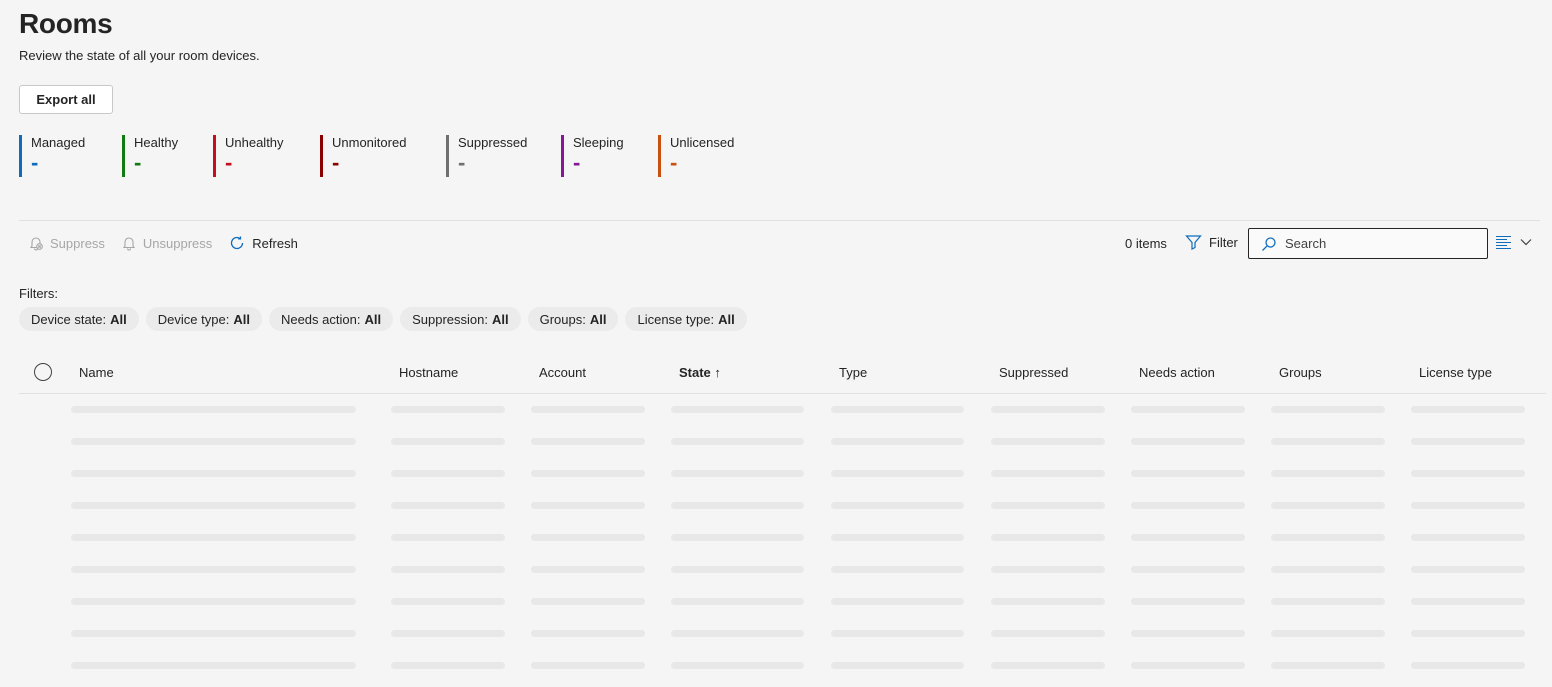 The image size is (1552, 687). I want to click on stat-unhealthy: Unhealthy -, so click(248, 156).